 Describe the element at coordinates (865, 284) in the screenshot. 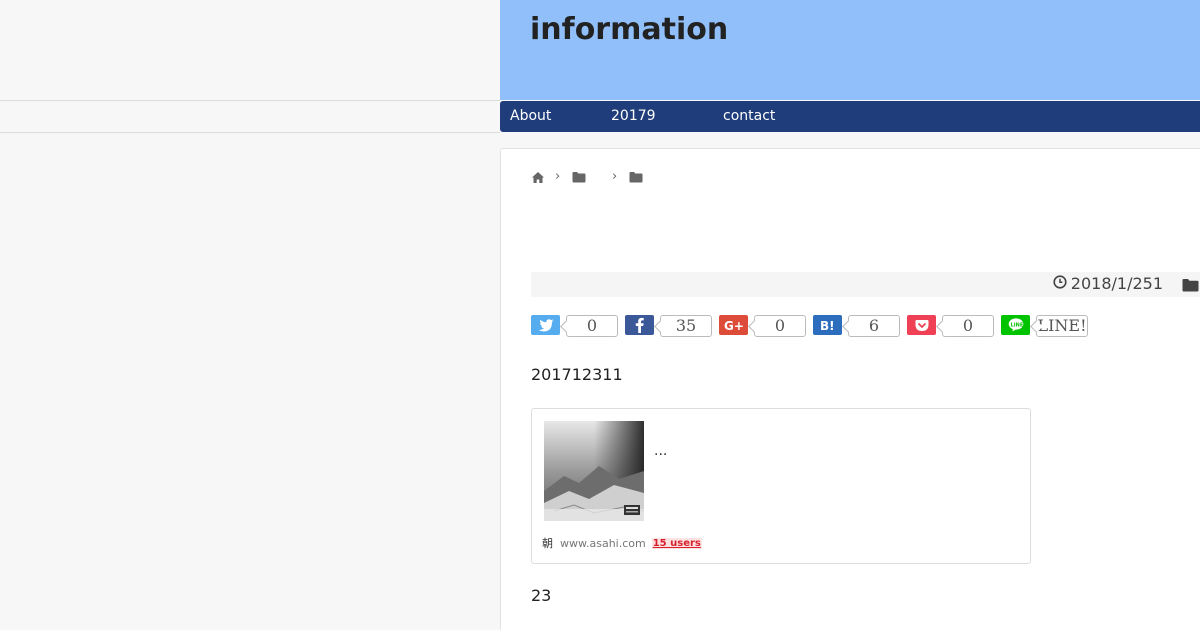

I see `post-meta: 2018/1/251` at that location.